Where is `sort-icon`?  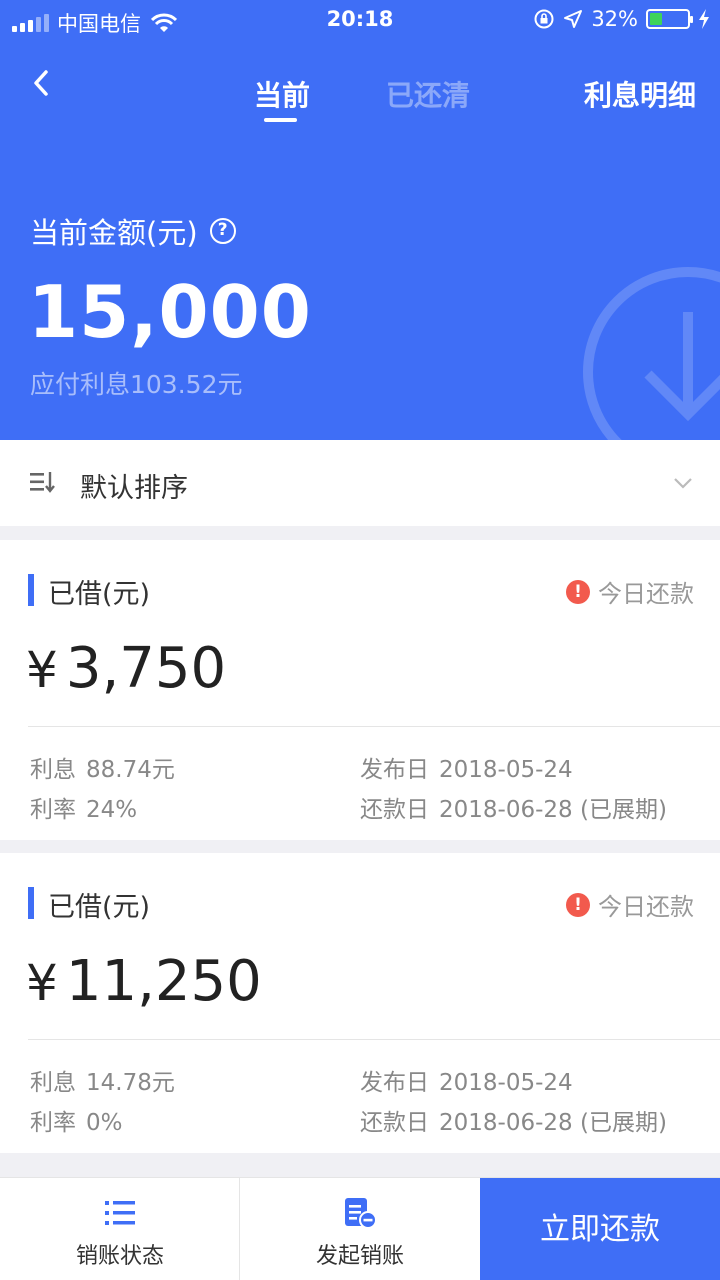 sort-icon is located at coordinates (42, 482).